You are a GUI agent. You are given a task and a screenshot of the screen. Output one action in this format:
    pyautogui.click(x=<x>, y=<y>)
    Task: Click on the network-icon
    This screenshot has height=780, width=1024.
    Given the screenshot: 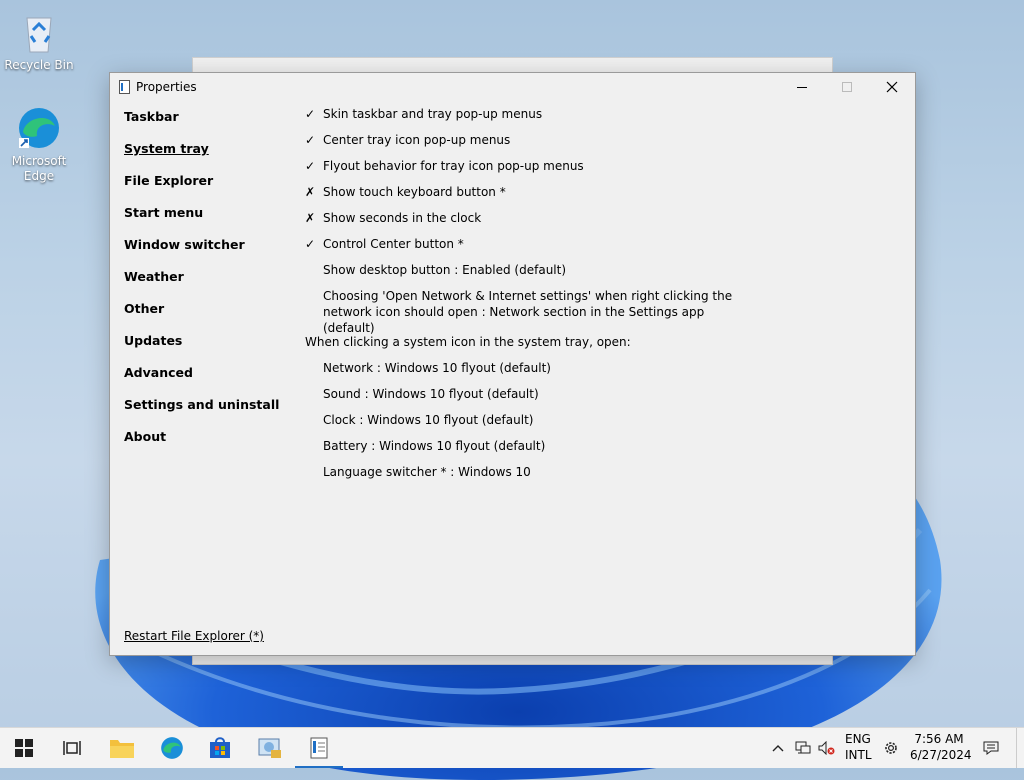 What is the action you would take?
    pyautogui.click(x=803, y=747)
    